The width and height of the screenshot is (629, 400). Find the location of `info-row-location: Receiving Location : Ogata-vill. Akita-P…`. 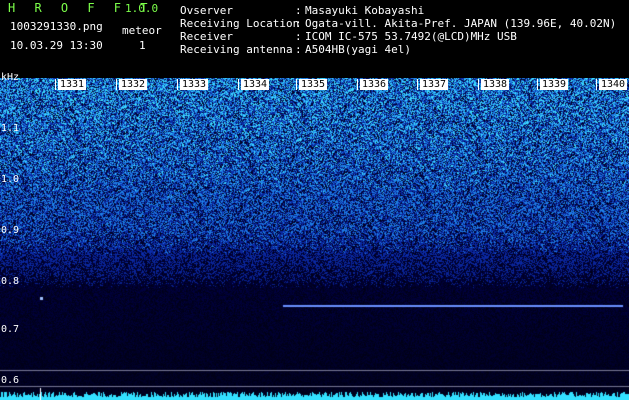

info-row-location: Receiving Location : Ogata-vill. Akita-P… is located at coordinates (400, 23).